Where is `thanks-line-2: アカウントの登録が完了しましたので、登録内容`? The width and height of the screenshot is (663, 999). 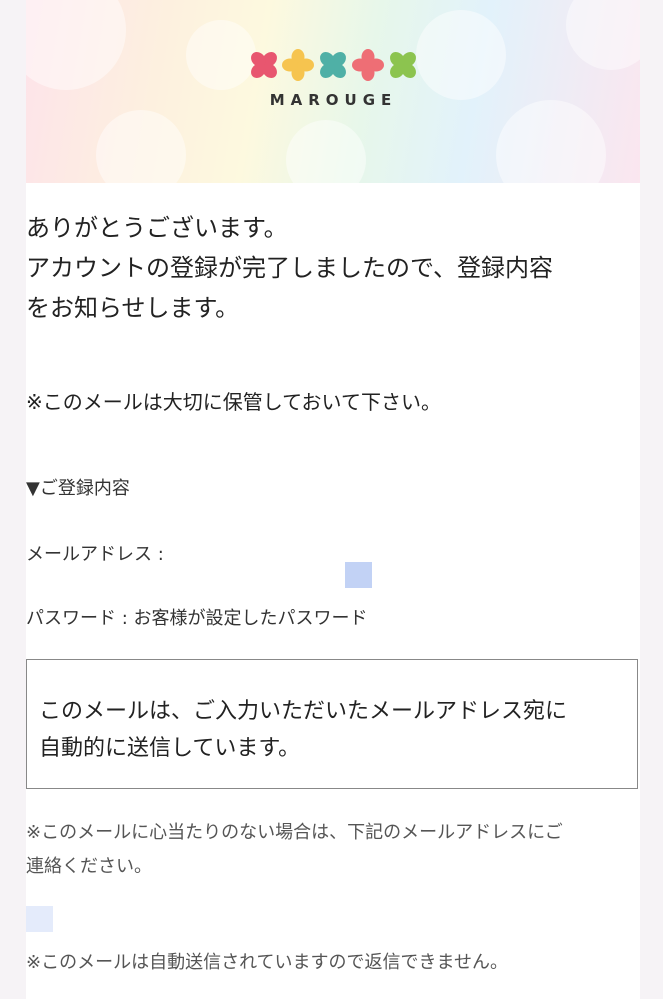
thanks-line-2: アカウントの登録が完了しましたので、登録内容 is located at coordinates (290, 268).